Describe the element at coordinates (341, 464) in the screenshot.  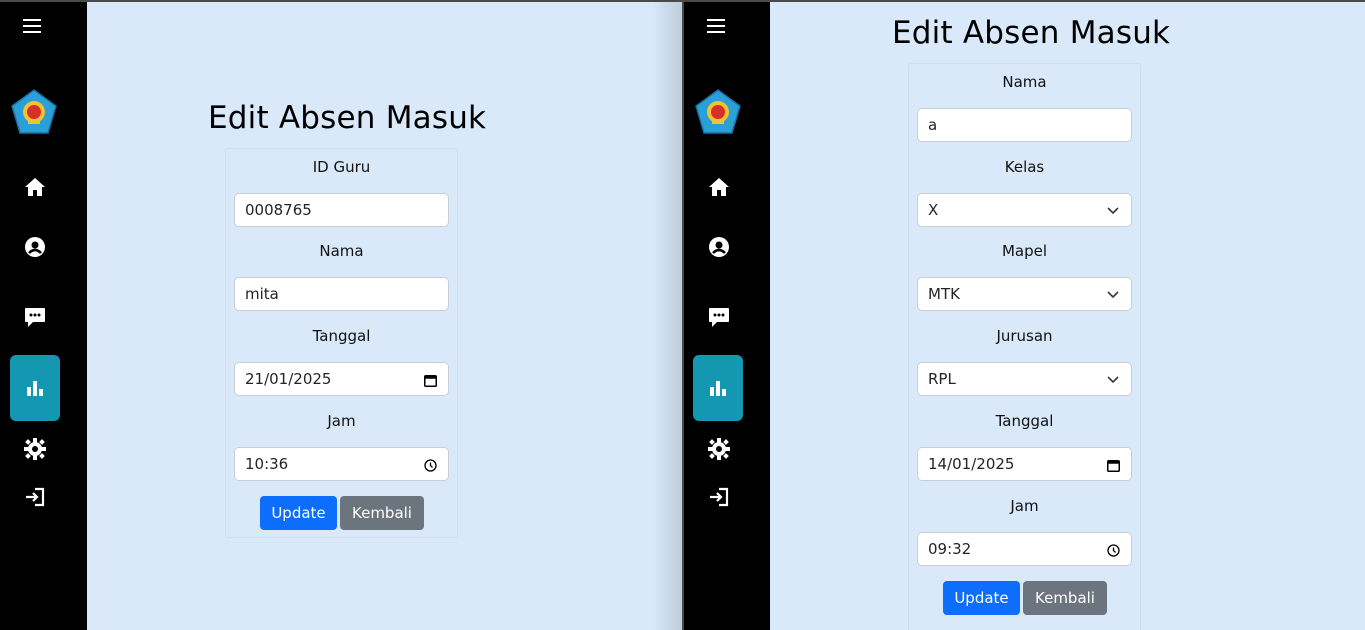
I see `jam-input: 10:36` at that location.